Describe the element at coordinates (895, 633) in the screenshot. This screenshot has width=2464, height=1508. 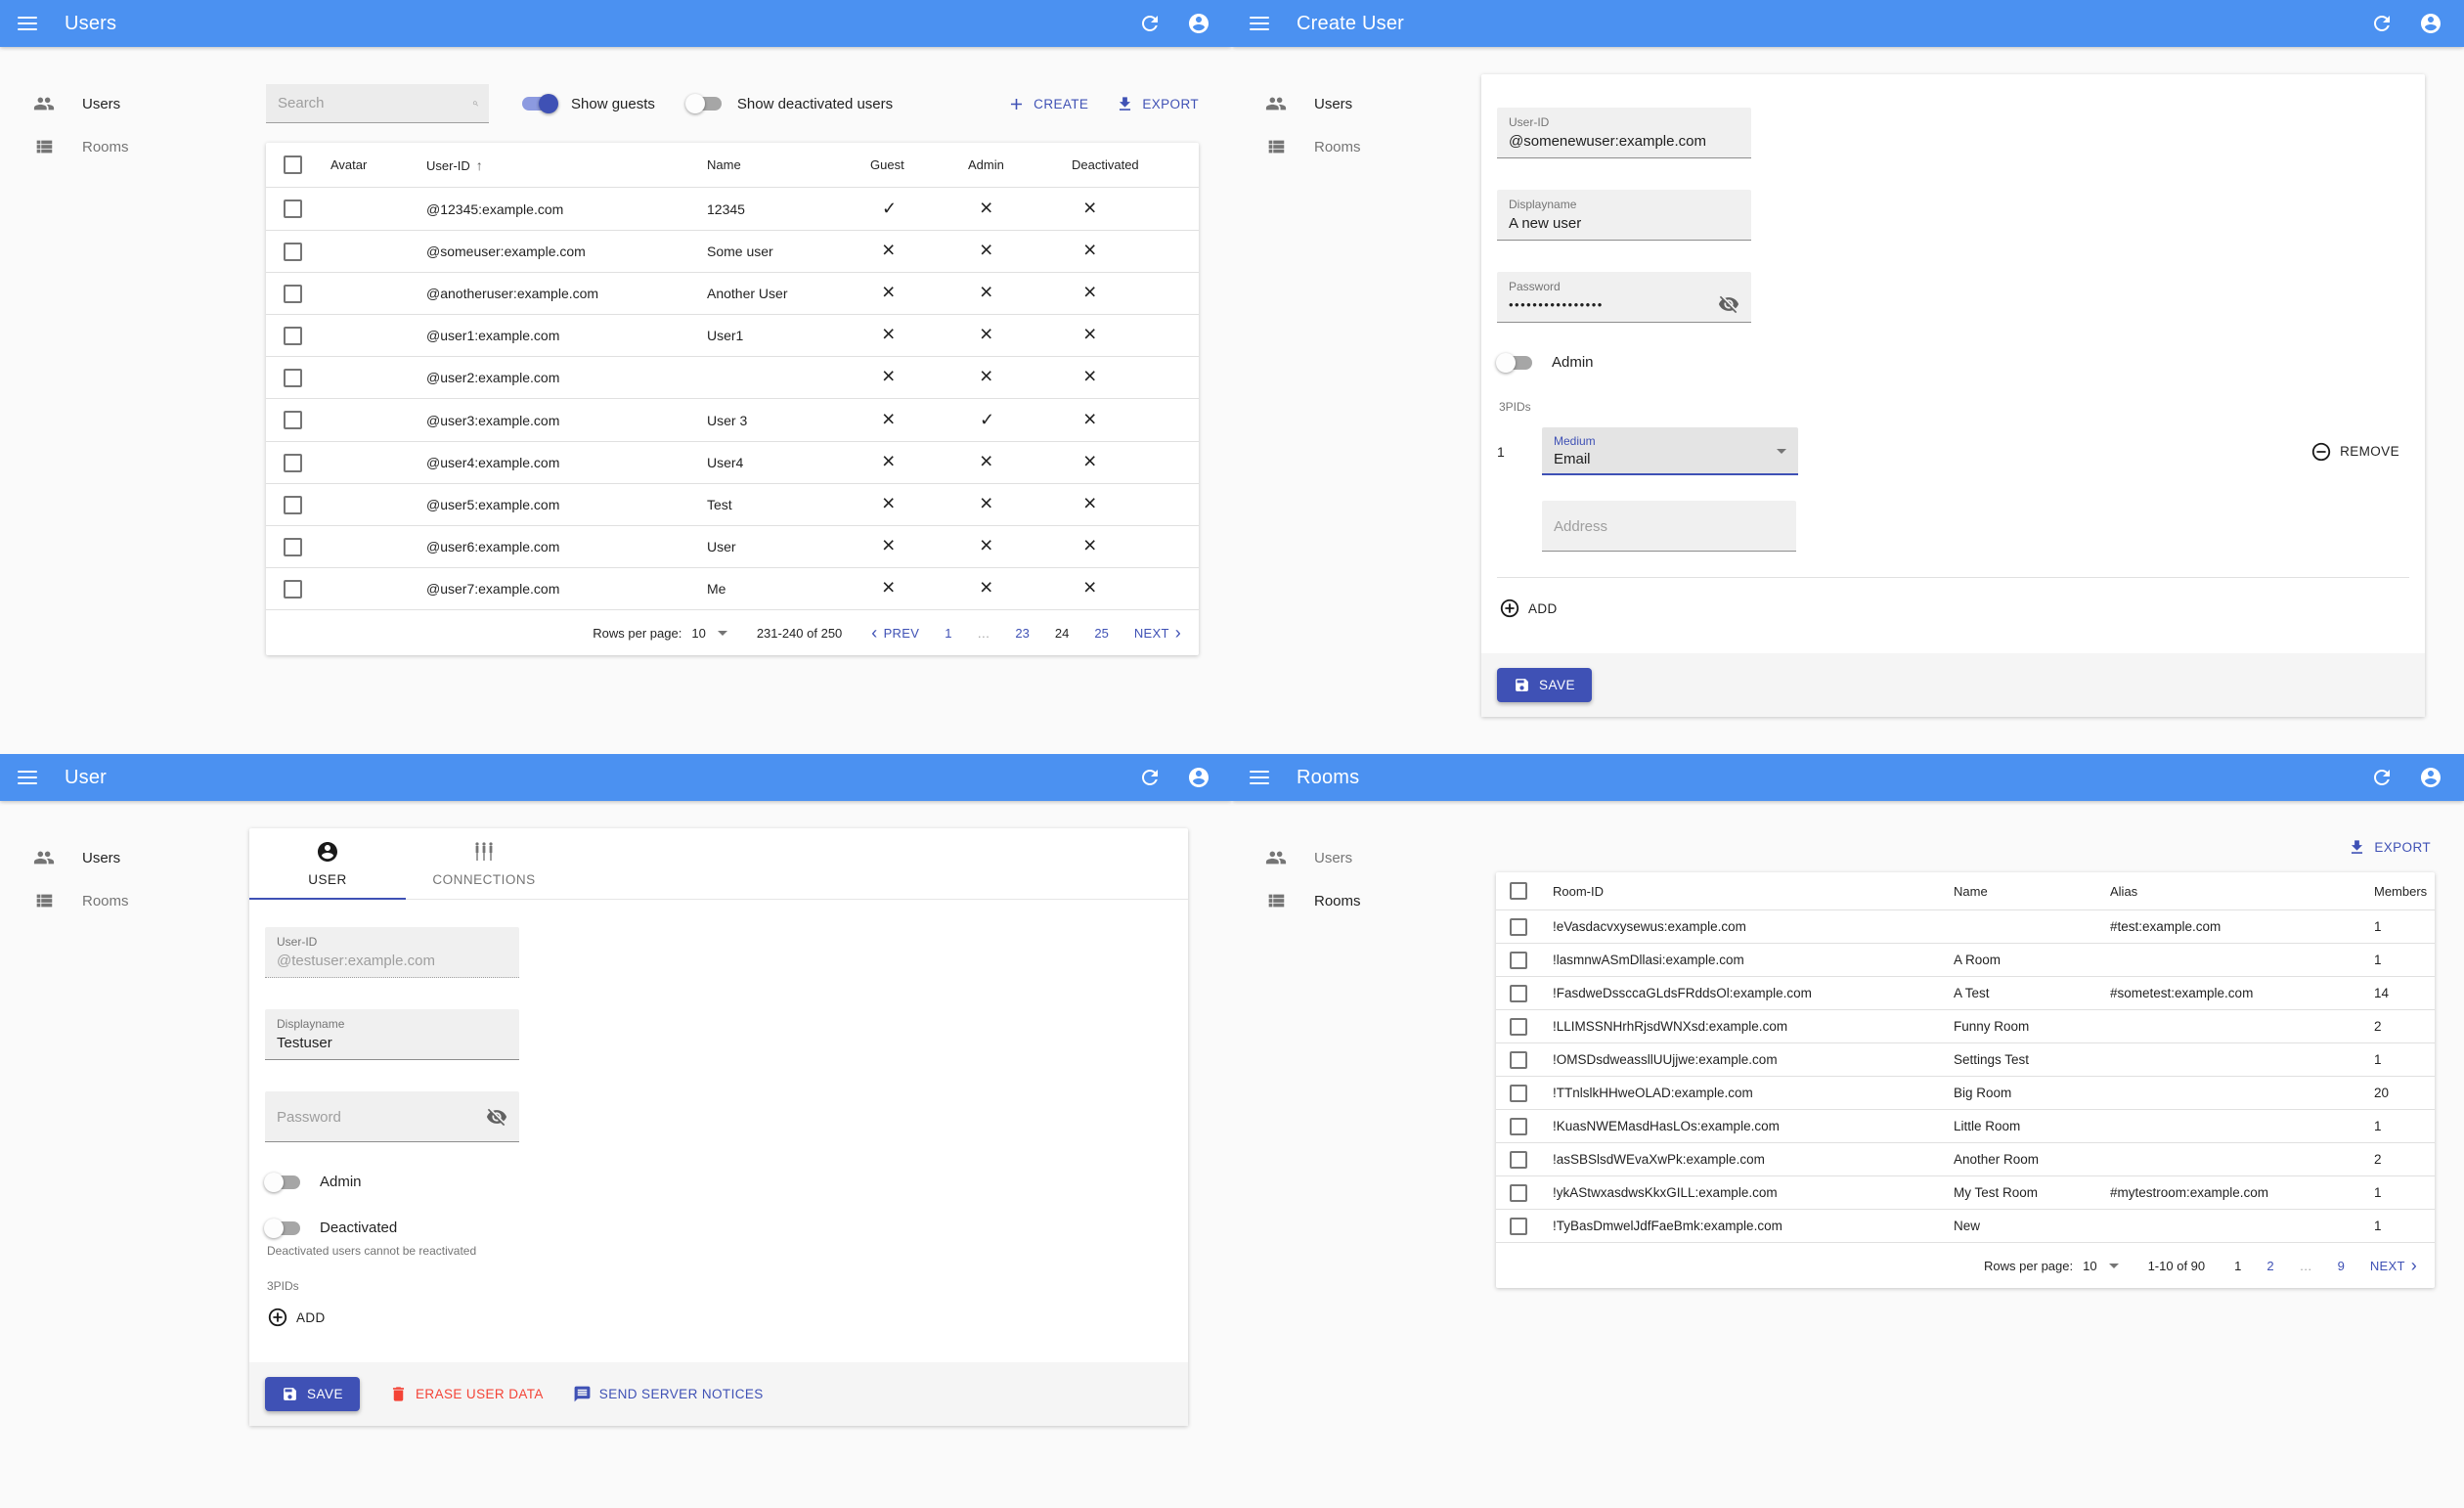
I see `prev-button: ‹ PREV` at that location.